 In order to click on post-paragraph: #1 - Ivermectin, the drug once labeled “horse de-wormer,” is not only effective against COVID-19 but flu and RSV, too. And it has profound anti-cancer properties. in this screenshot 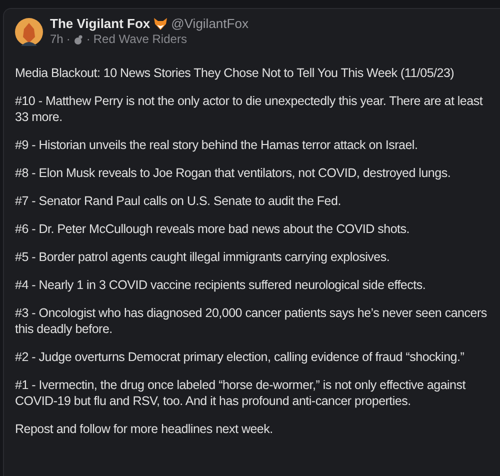, I will do `click(241, 393)`.